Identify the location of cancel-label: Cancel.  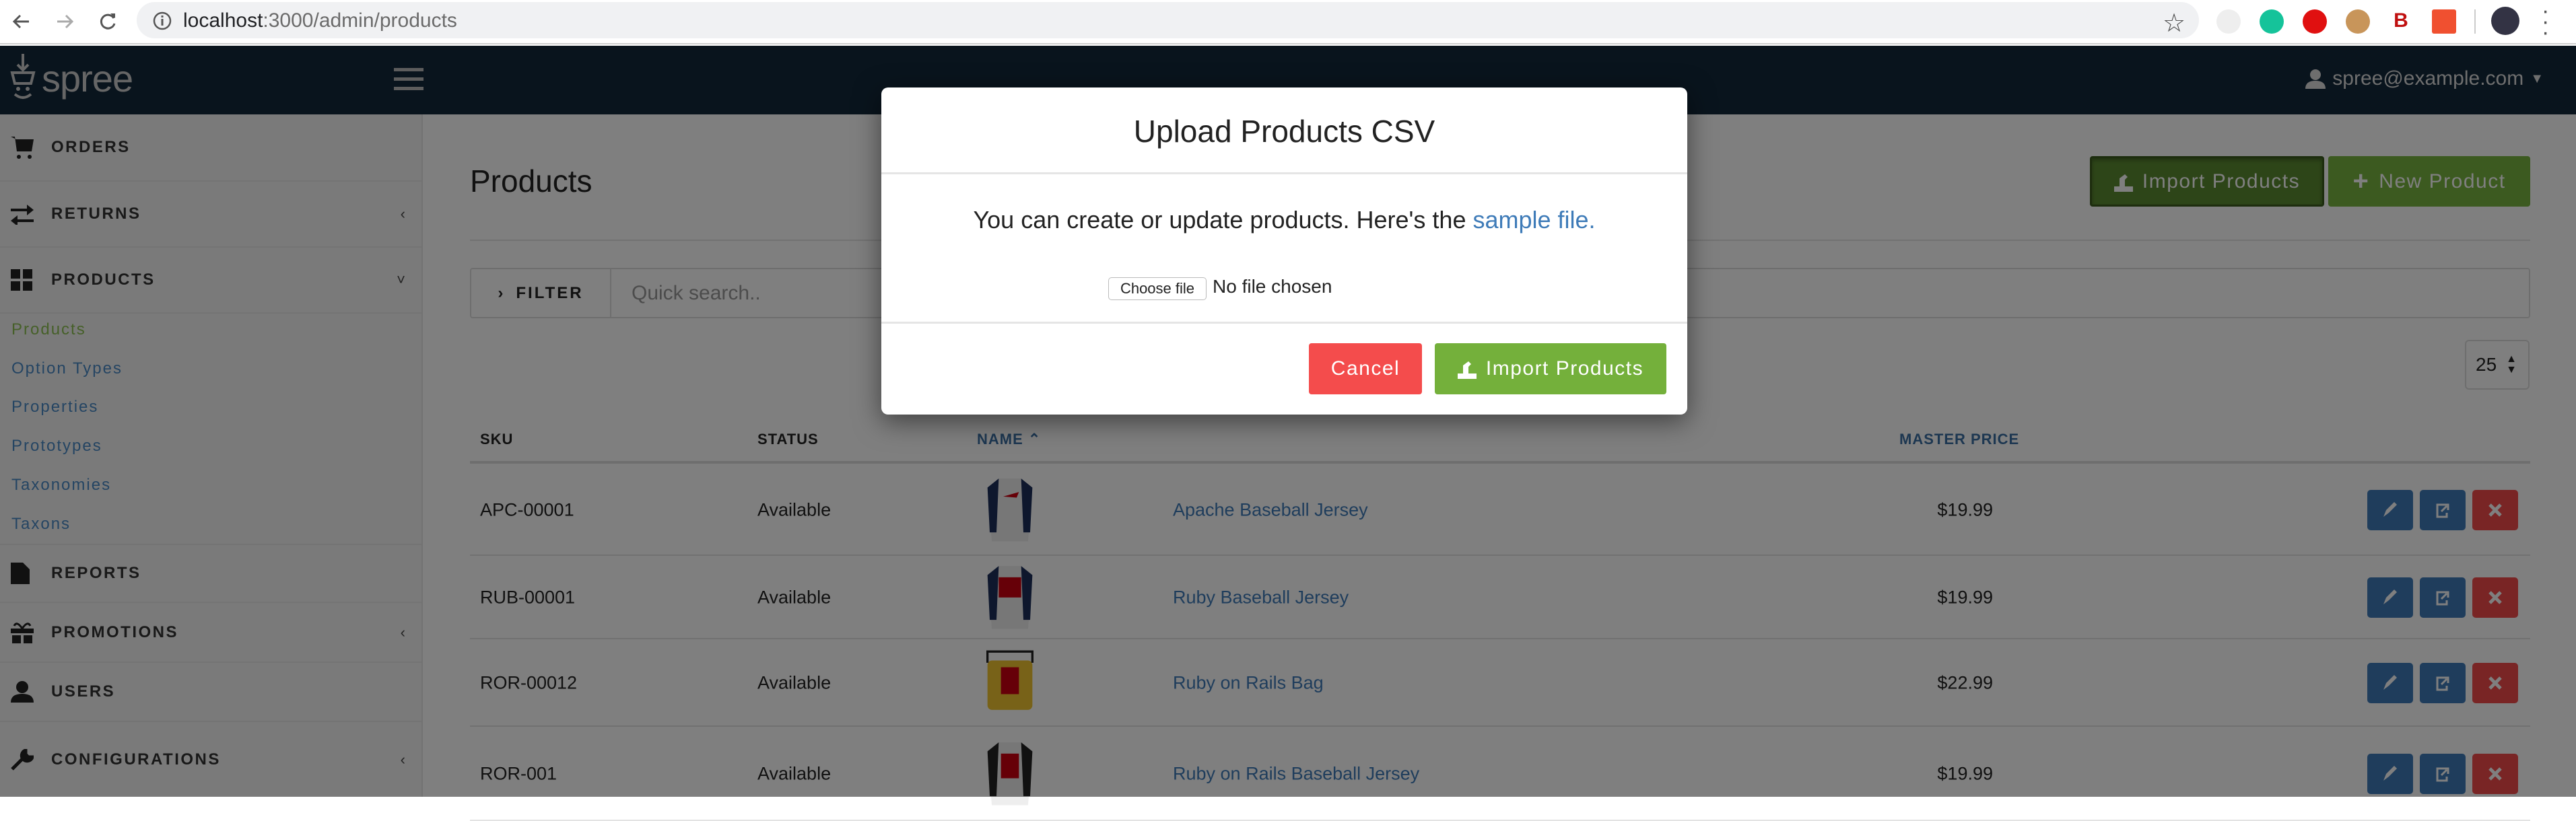
(1365, 368).